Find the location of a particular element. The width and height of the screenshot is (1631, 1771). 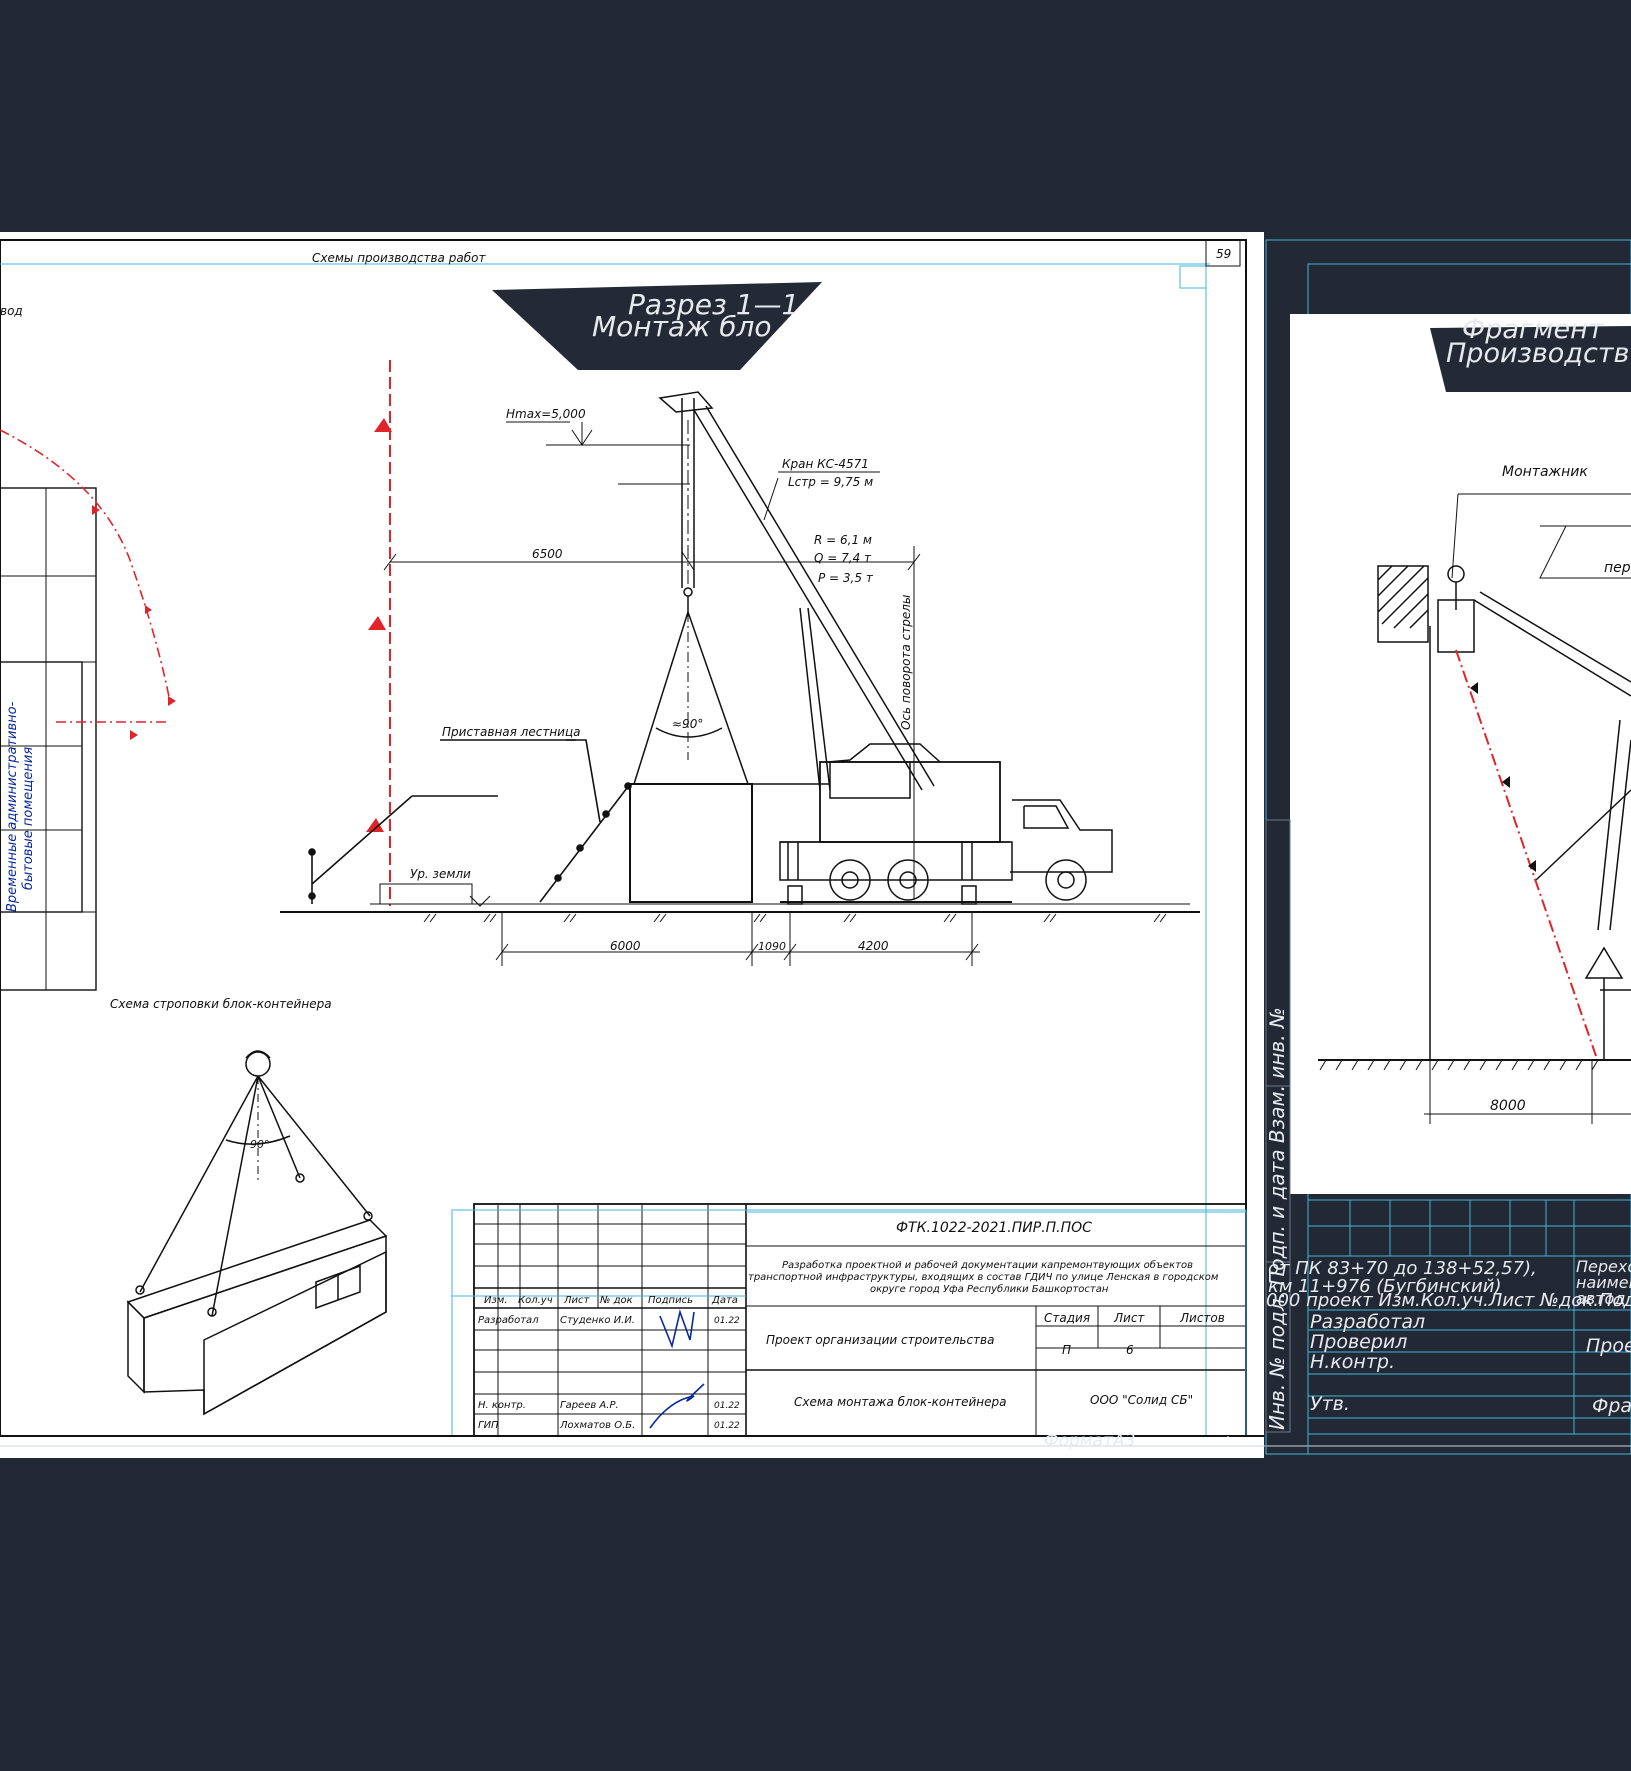

drawing-name: Схема монтажа блок-контейнера is located at coordinates (900, 1402).